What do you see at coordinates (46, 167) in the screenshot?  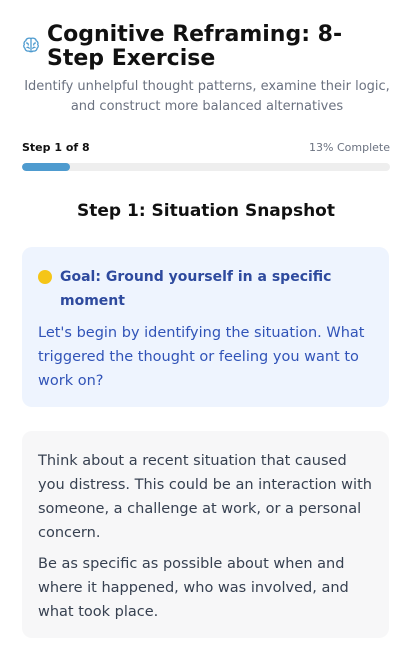 I see `progress-bar-fill` at bounding box center [46, 167].